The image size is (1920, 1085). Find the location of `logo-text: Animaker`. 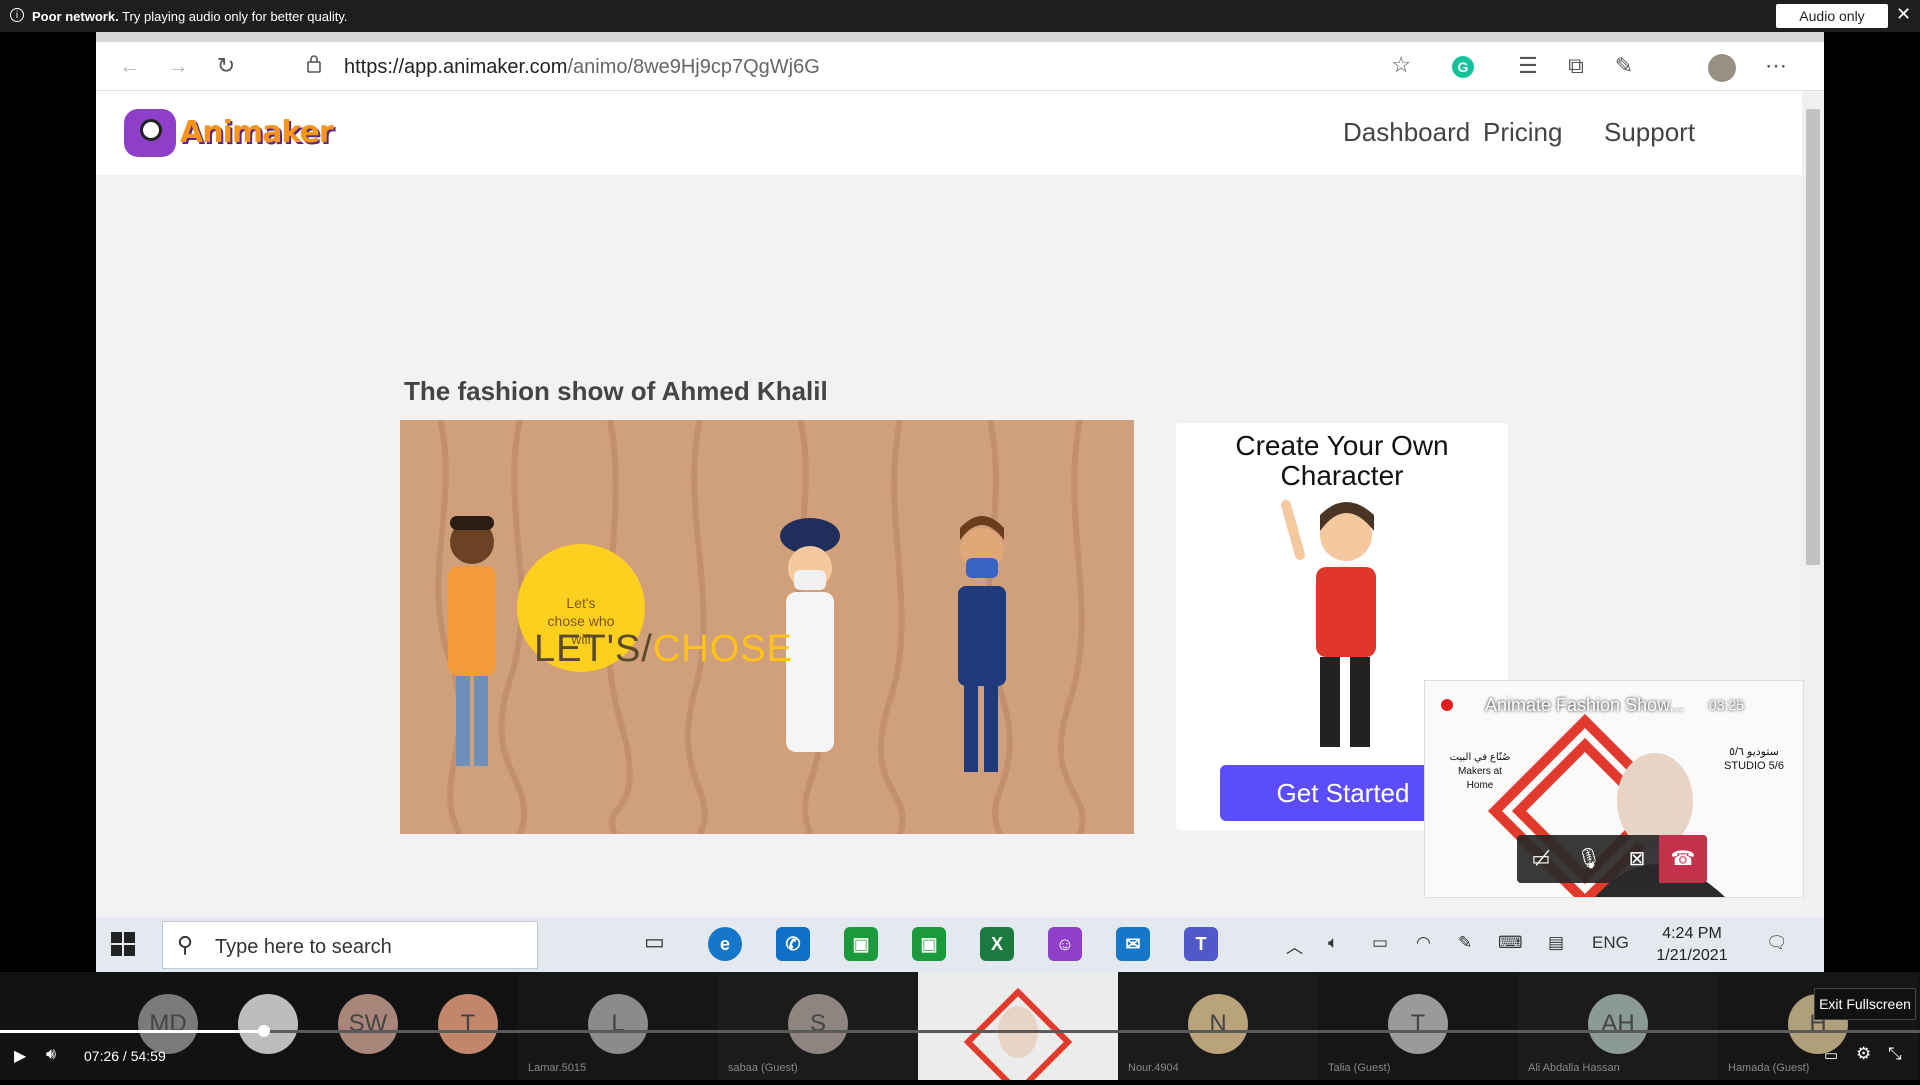

logo-text: Animaker is located at coordinates (257, 132).